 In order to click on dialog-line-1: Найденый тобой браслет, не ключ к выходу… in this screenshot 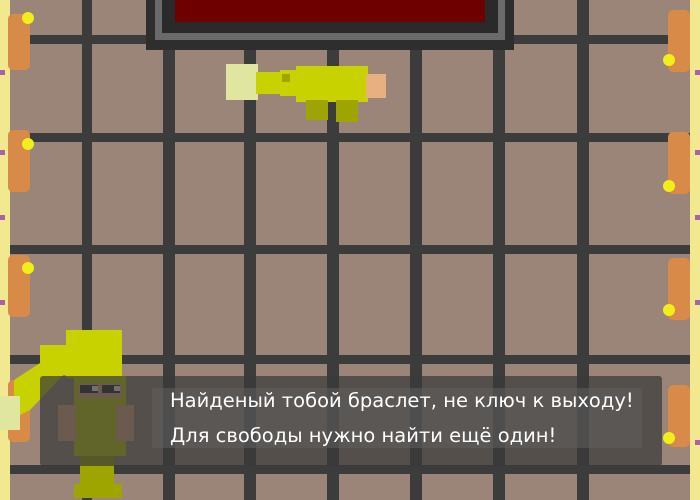, I will do `click(402, 400)`.